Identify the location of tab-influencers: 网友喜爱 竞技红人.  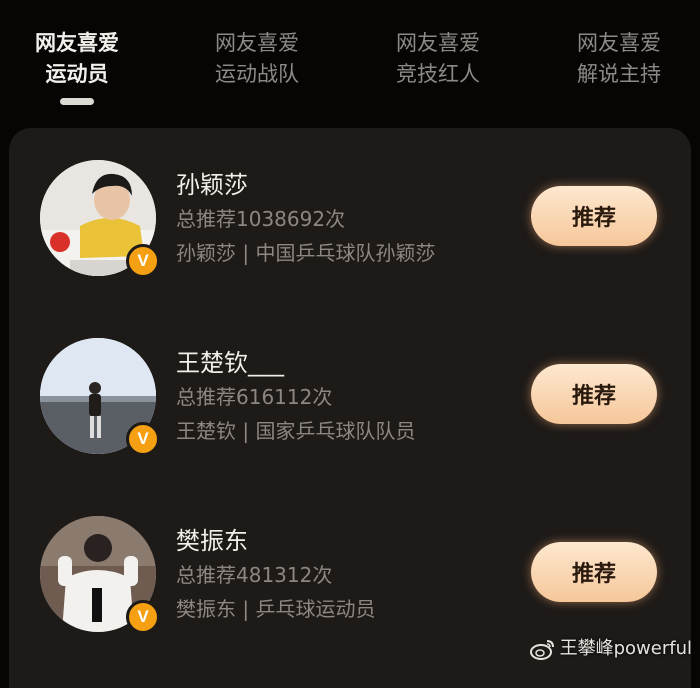
(438, 59).